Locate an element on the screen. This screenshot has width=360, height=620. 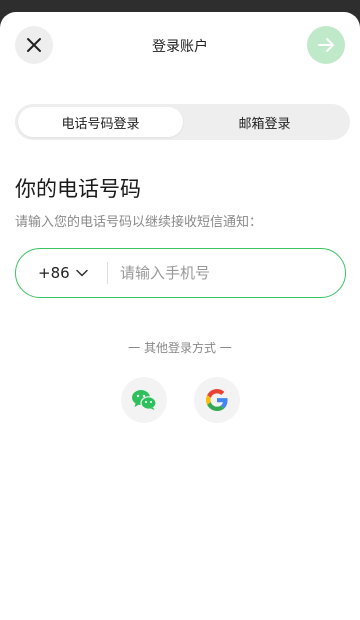
phone-input-group: +86 is located at coordinates (180, 273).